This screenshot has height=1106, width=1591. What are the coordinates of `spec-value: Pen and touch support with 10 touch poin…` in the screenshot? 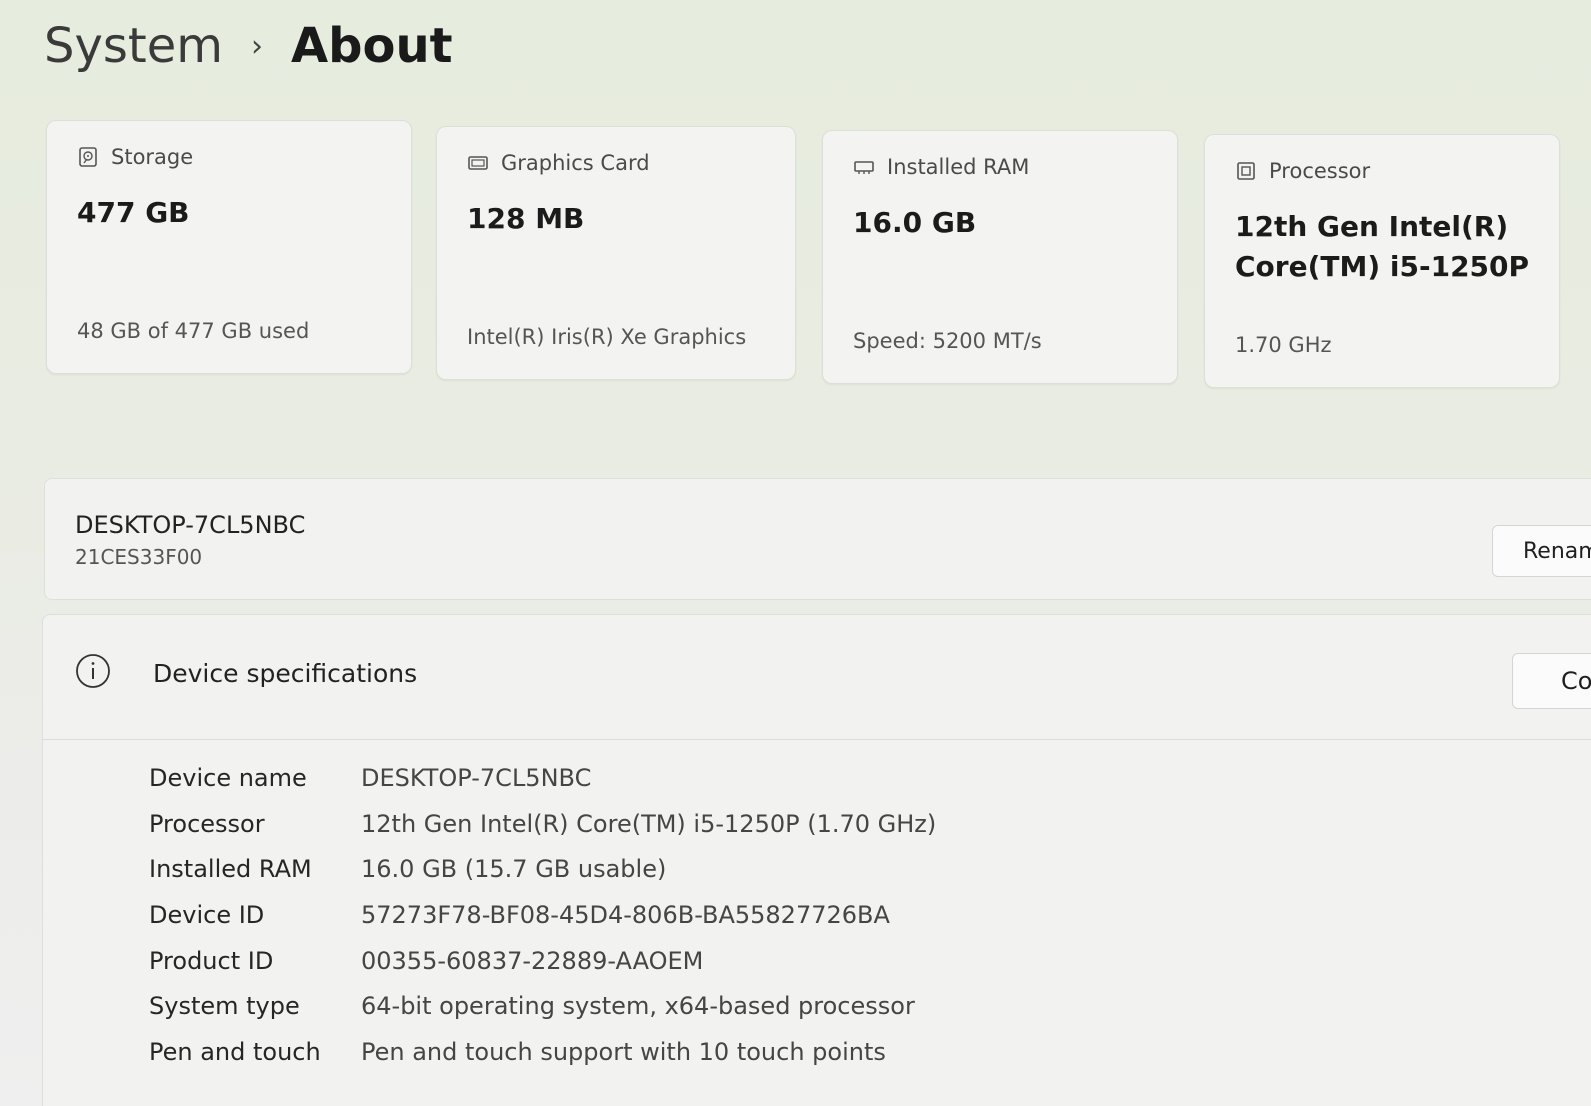 It's located at (623, 1051).